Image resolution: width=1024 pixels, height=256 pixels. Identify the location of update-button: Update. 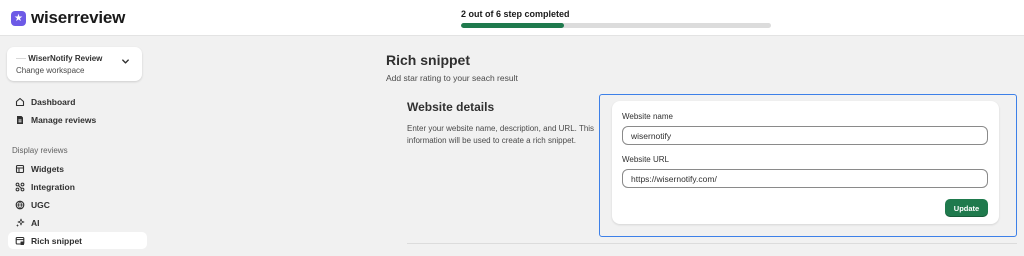
(966, 208).